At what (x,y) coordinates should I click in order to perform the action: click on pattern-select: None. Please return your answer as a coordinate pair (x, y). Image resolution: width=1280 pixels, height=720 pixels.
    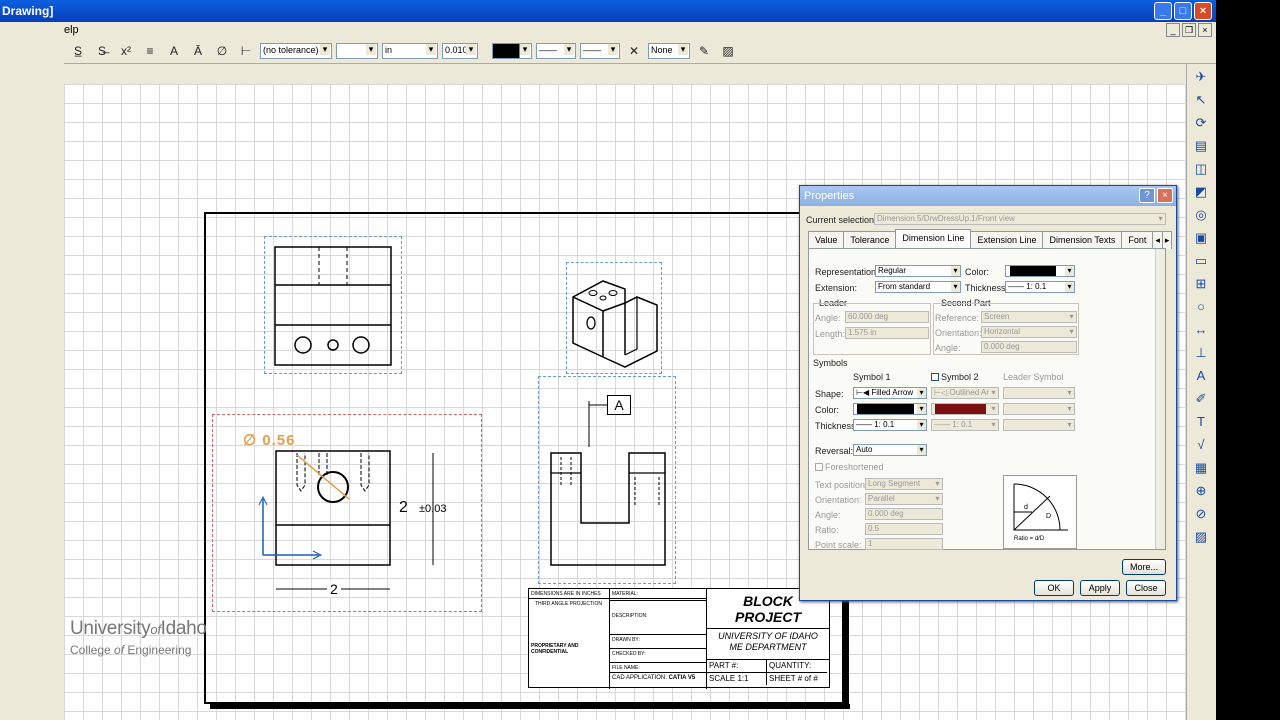
    Looking at the image, I should click on (669, 50).